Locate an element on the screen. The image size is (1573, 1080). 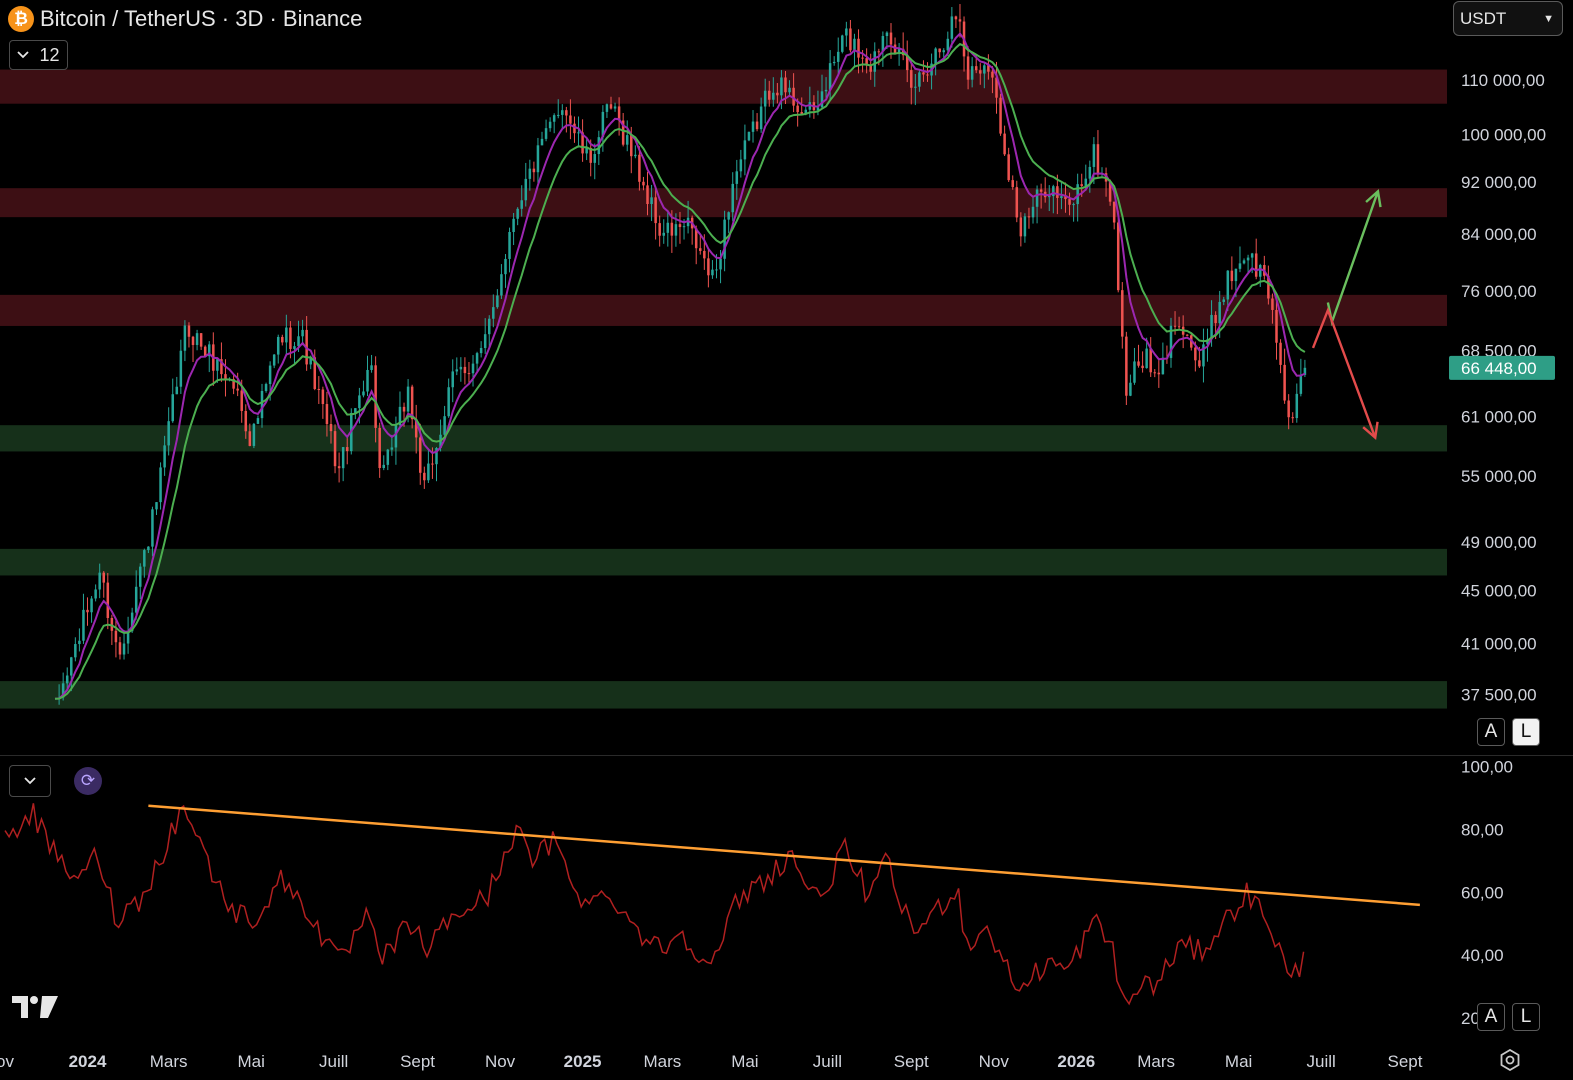
tradingview-logo-icon is located at coordinates (36, 1007).